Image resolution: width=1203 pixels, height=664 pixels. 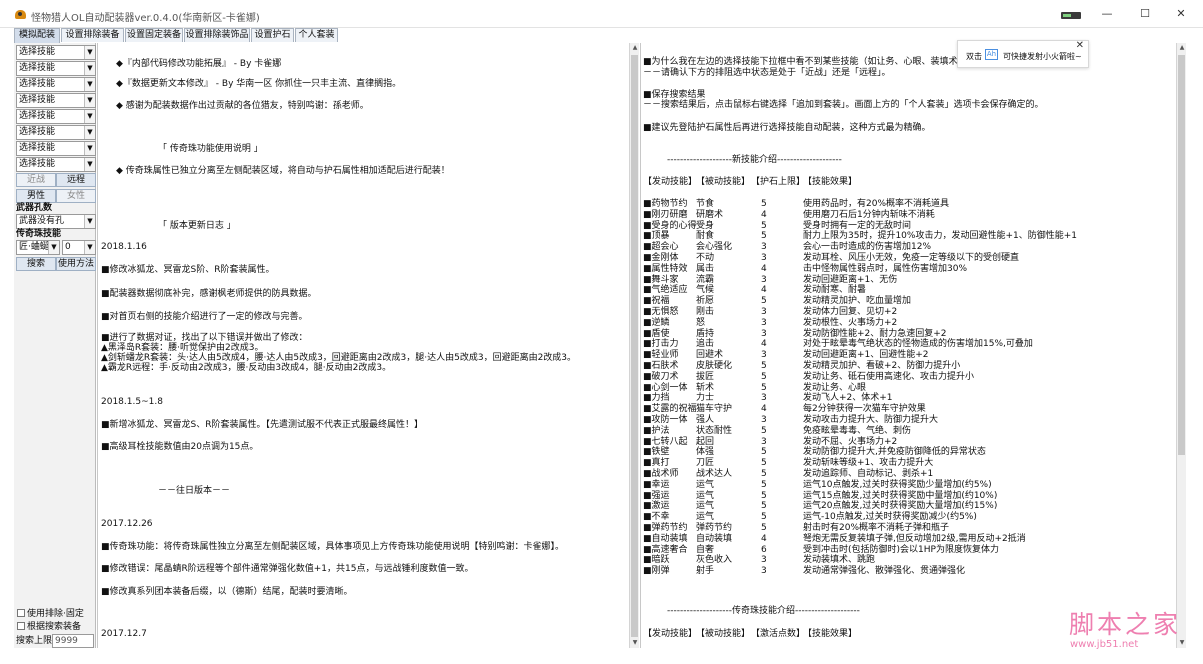 I want to click on tab-personal-sets: 个人套装, so click(x=316, y=35).